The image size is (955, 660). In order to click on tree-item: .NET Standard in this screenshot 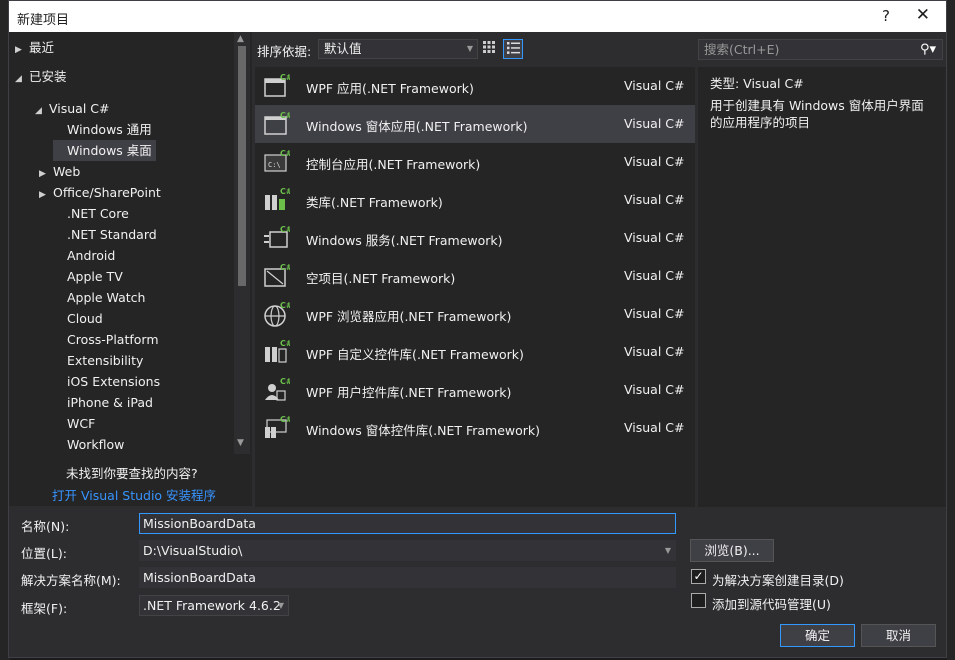, I will do `click(105, 234)`.